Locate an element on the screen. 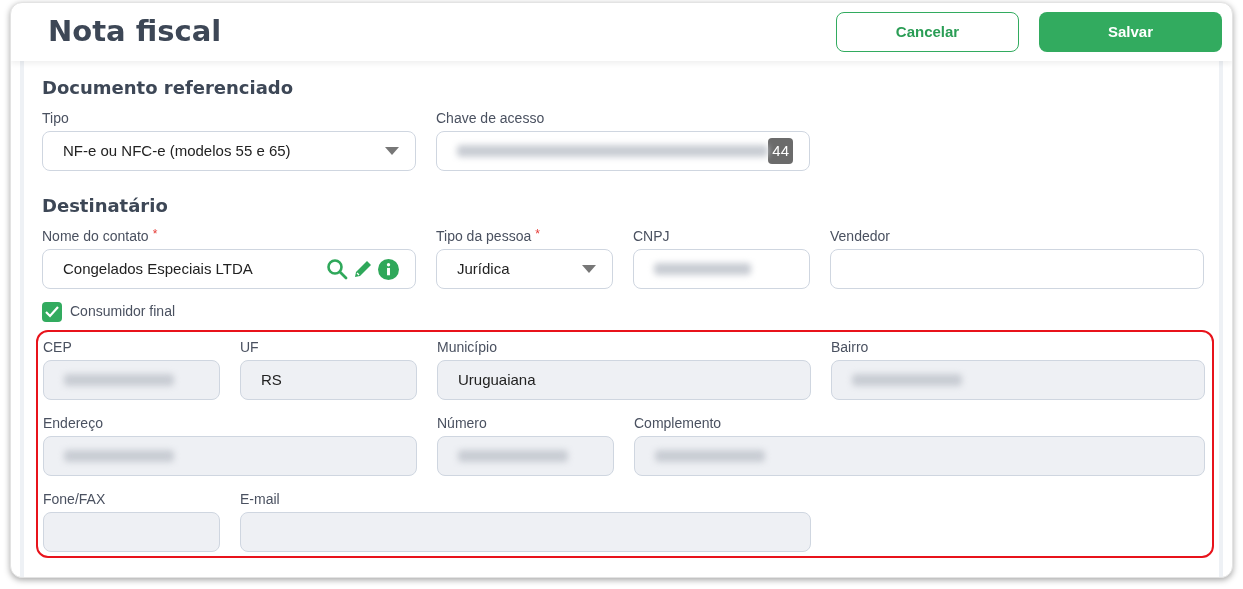 This screenshot has width=1243, height=589. field-label: CNPJ is located at coordinates (651, 236).